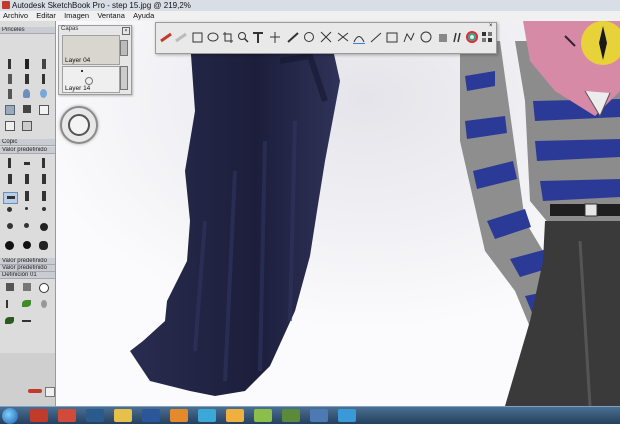  Describe the element at coordinates (124, 48) in the screenshot. I see `layer-scroll` at that location.